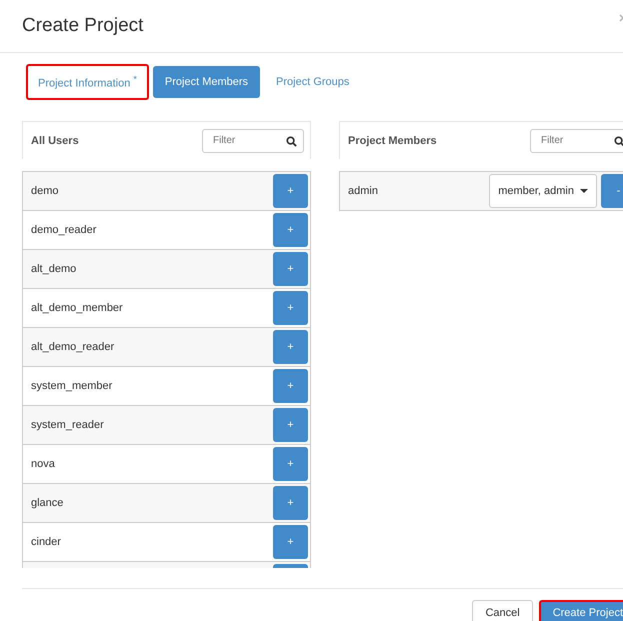  What do you see at coordinates (363, 191) in the screenshot?
I see `user-name: admin` at bounding box center [363, 191].